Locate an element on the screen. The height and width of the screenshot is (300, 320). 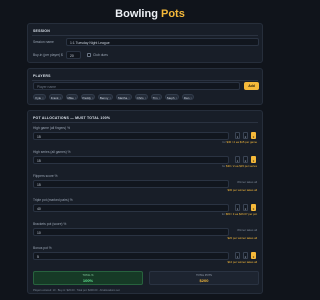
player-chip-name: Chris is located at coordinates (140, 98).